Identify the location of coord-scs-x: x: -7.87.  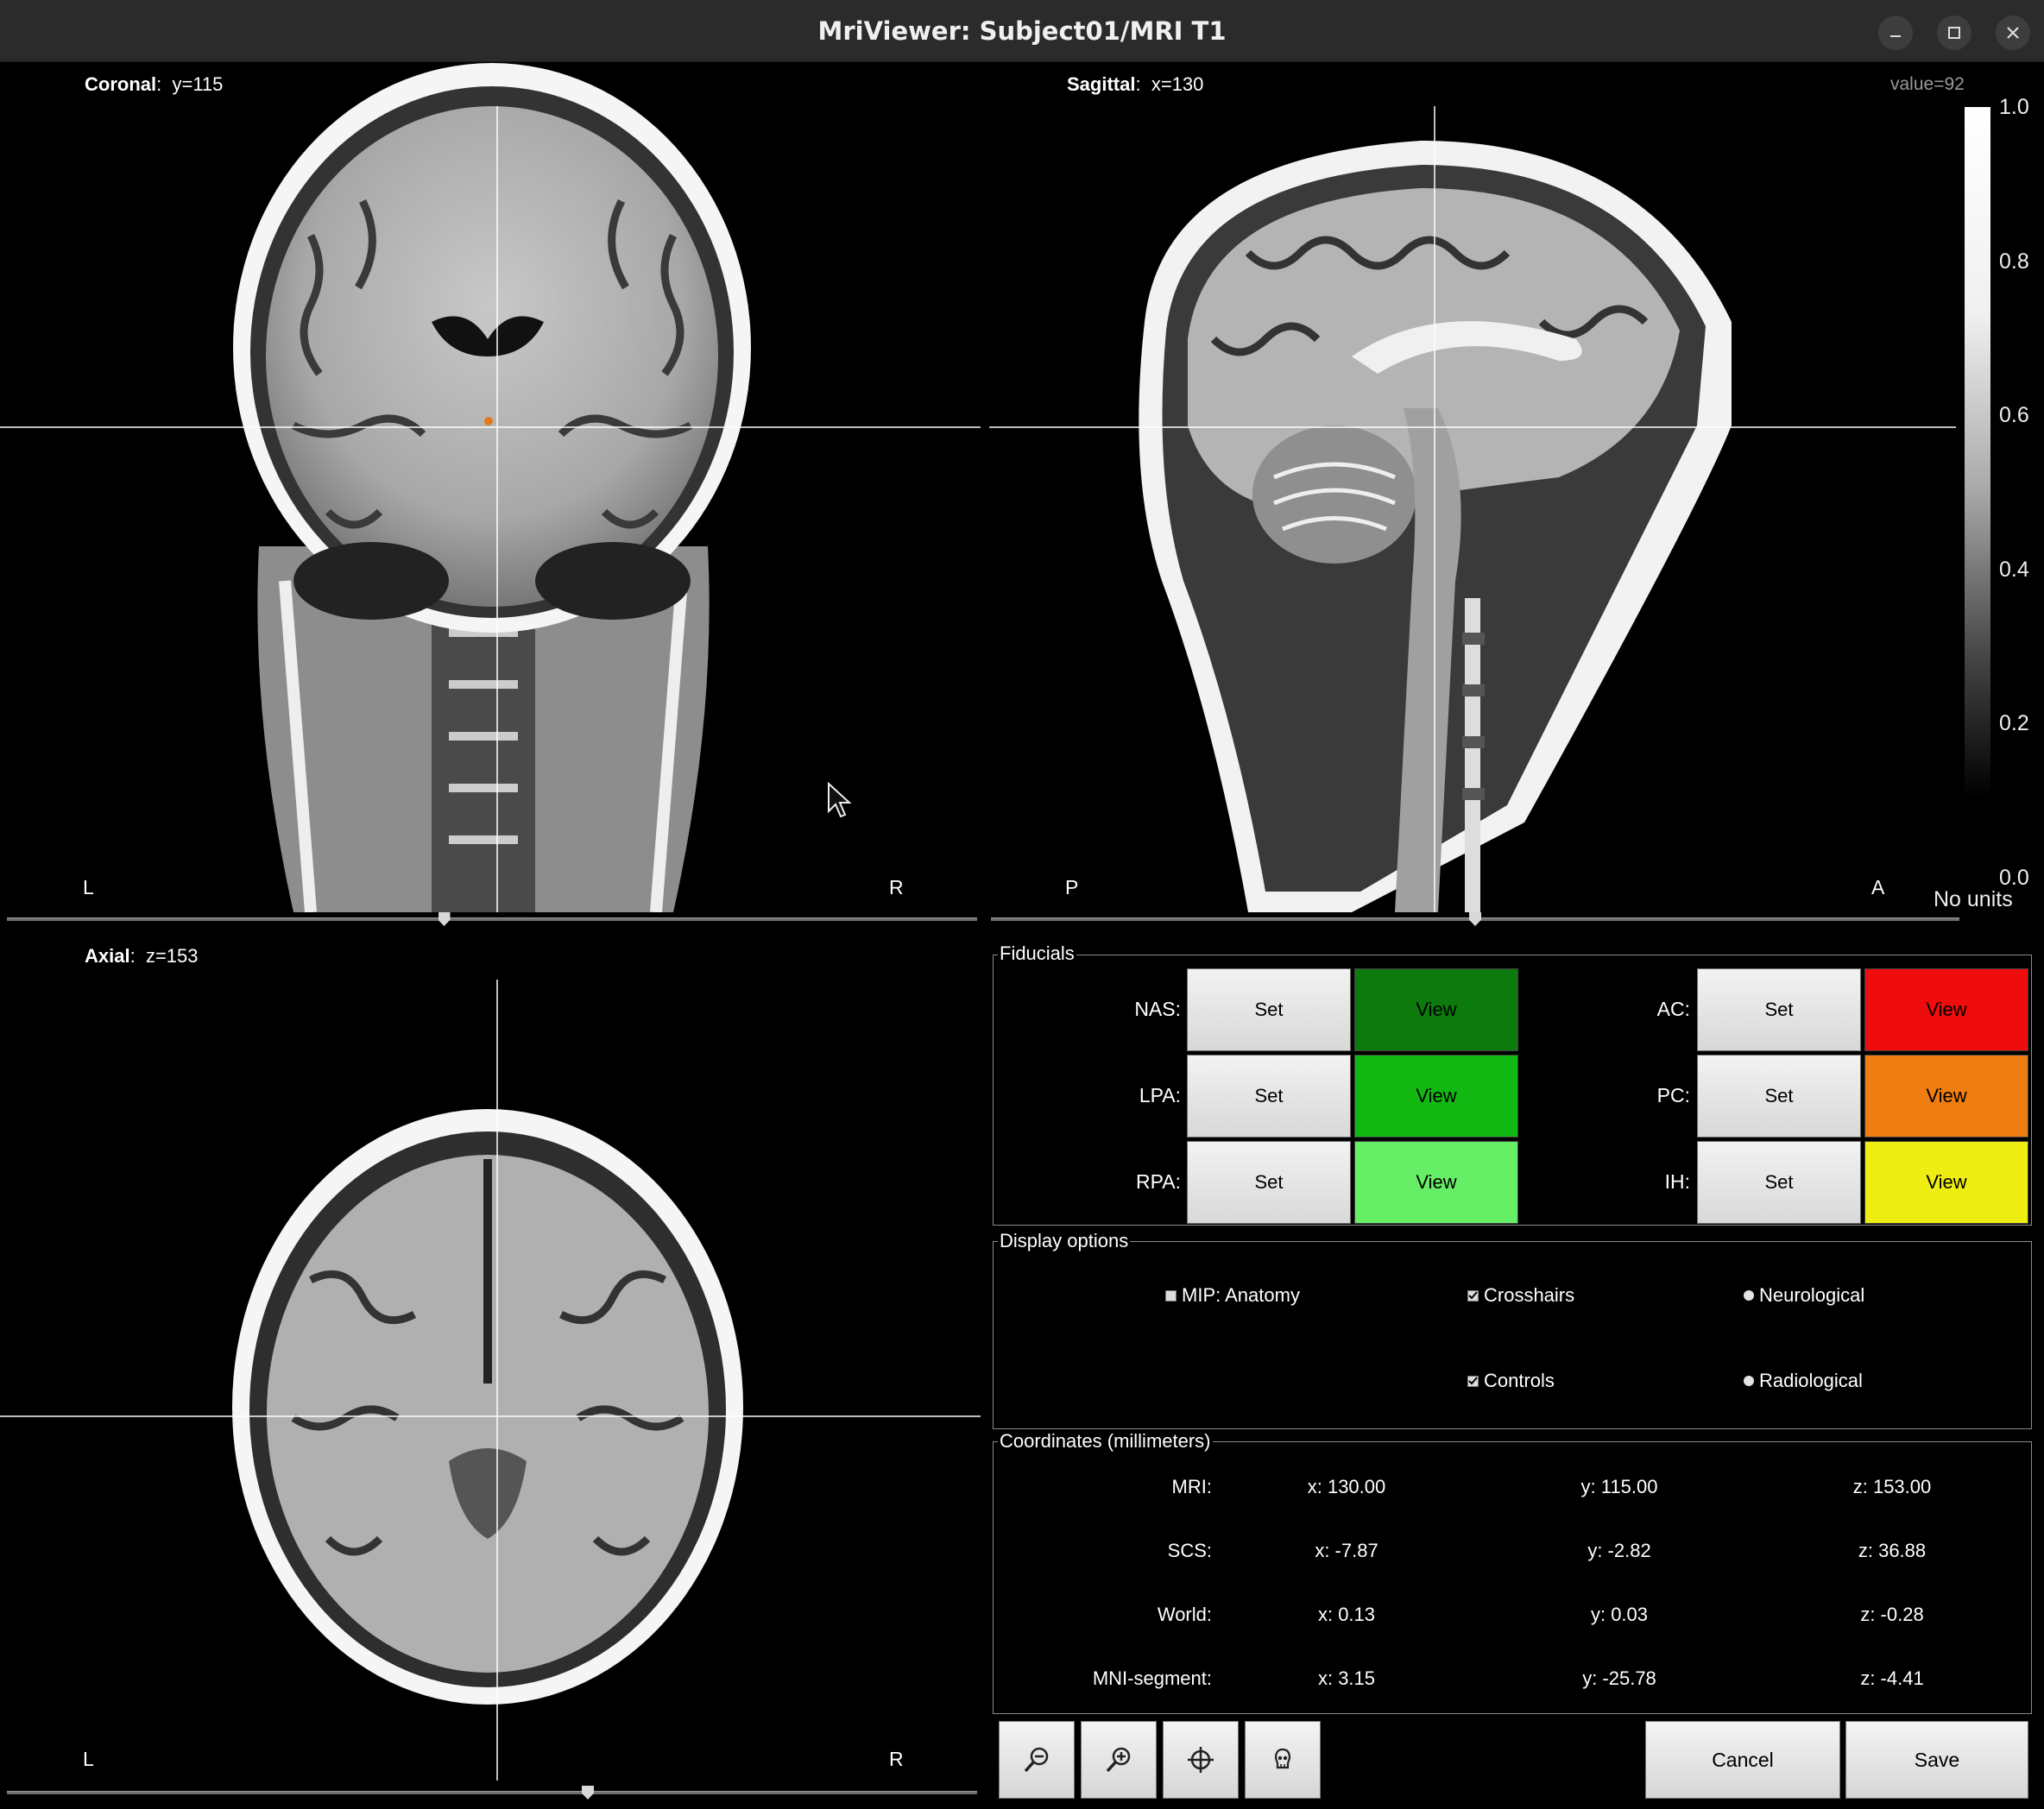
(1346, 1550).